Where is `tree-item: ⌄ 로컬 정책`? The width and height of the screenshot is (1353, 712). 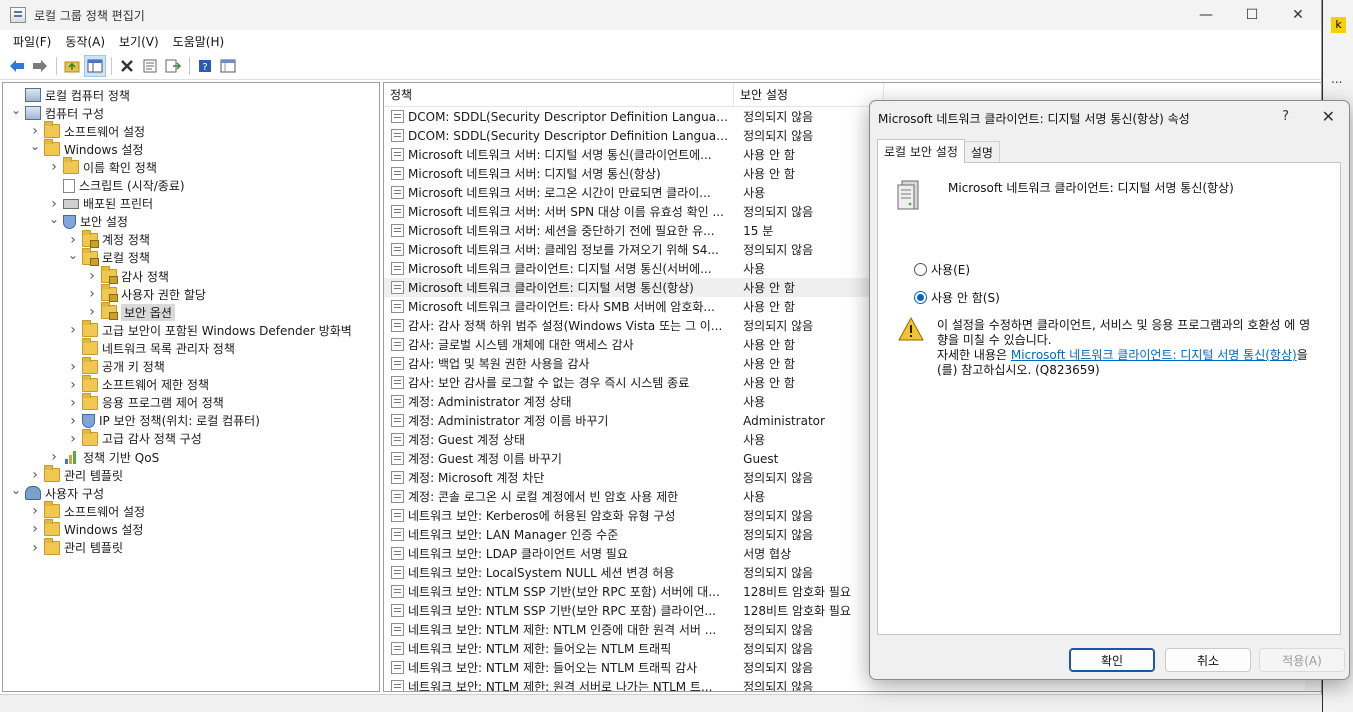
tree-item: ⌄ 로컬 정책 is located at coordinates (108, 257).